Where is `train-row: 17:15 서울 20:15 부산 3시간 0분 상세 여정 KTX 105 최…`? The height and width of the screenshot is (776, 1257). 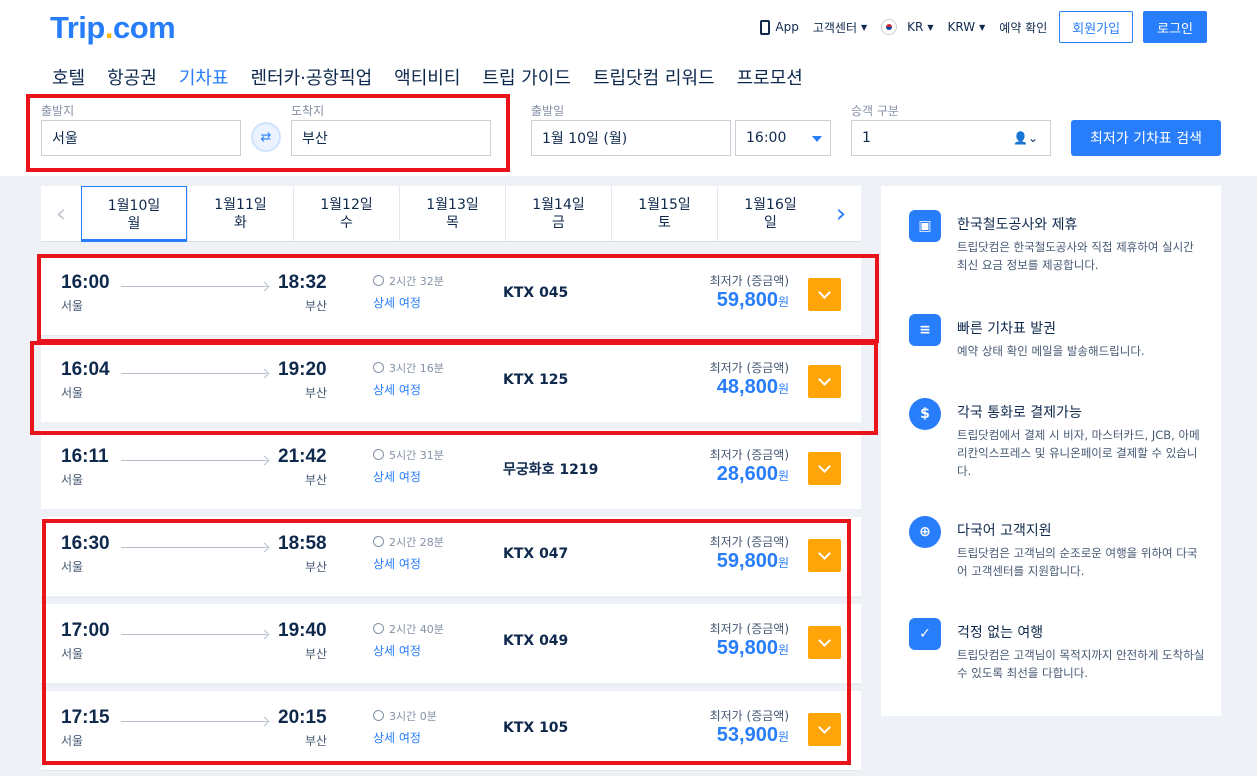 train-row: 17:15 서울 20:15 부산 3시간 0분 상세 여정 KTX 105 최… is located at coordinates (451, 730).